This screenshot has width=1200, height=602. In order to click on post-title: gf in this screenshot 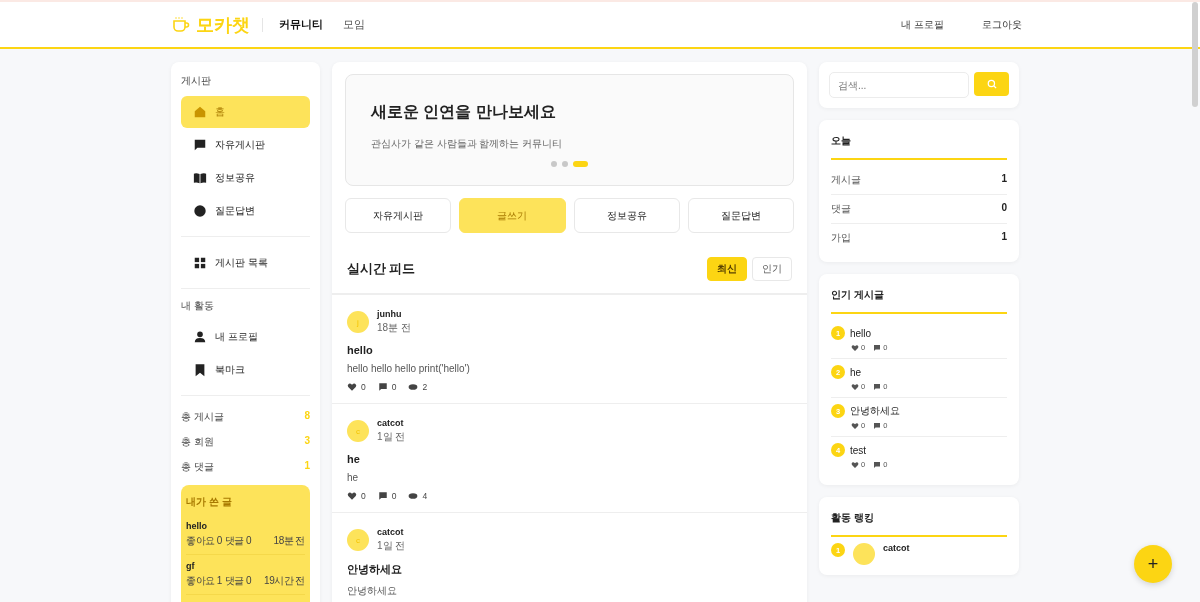, I will do `click(245, 566)`.